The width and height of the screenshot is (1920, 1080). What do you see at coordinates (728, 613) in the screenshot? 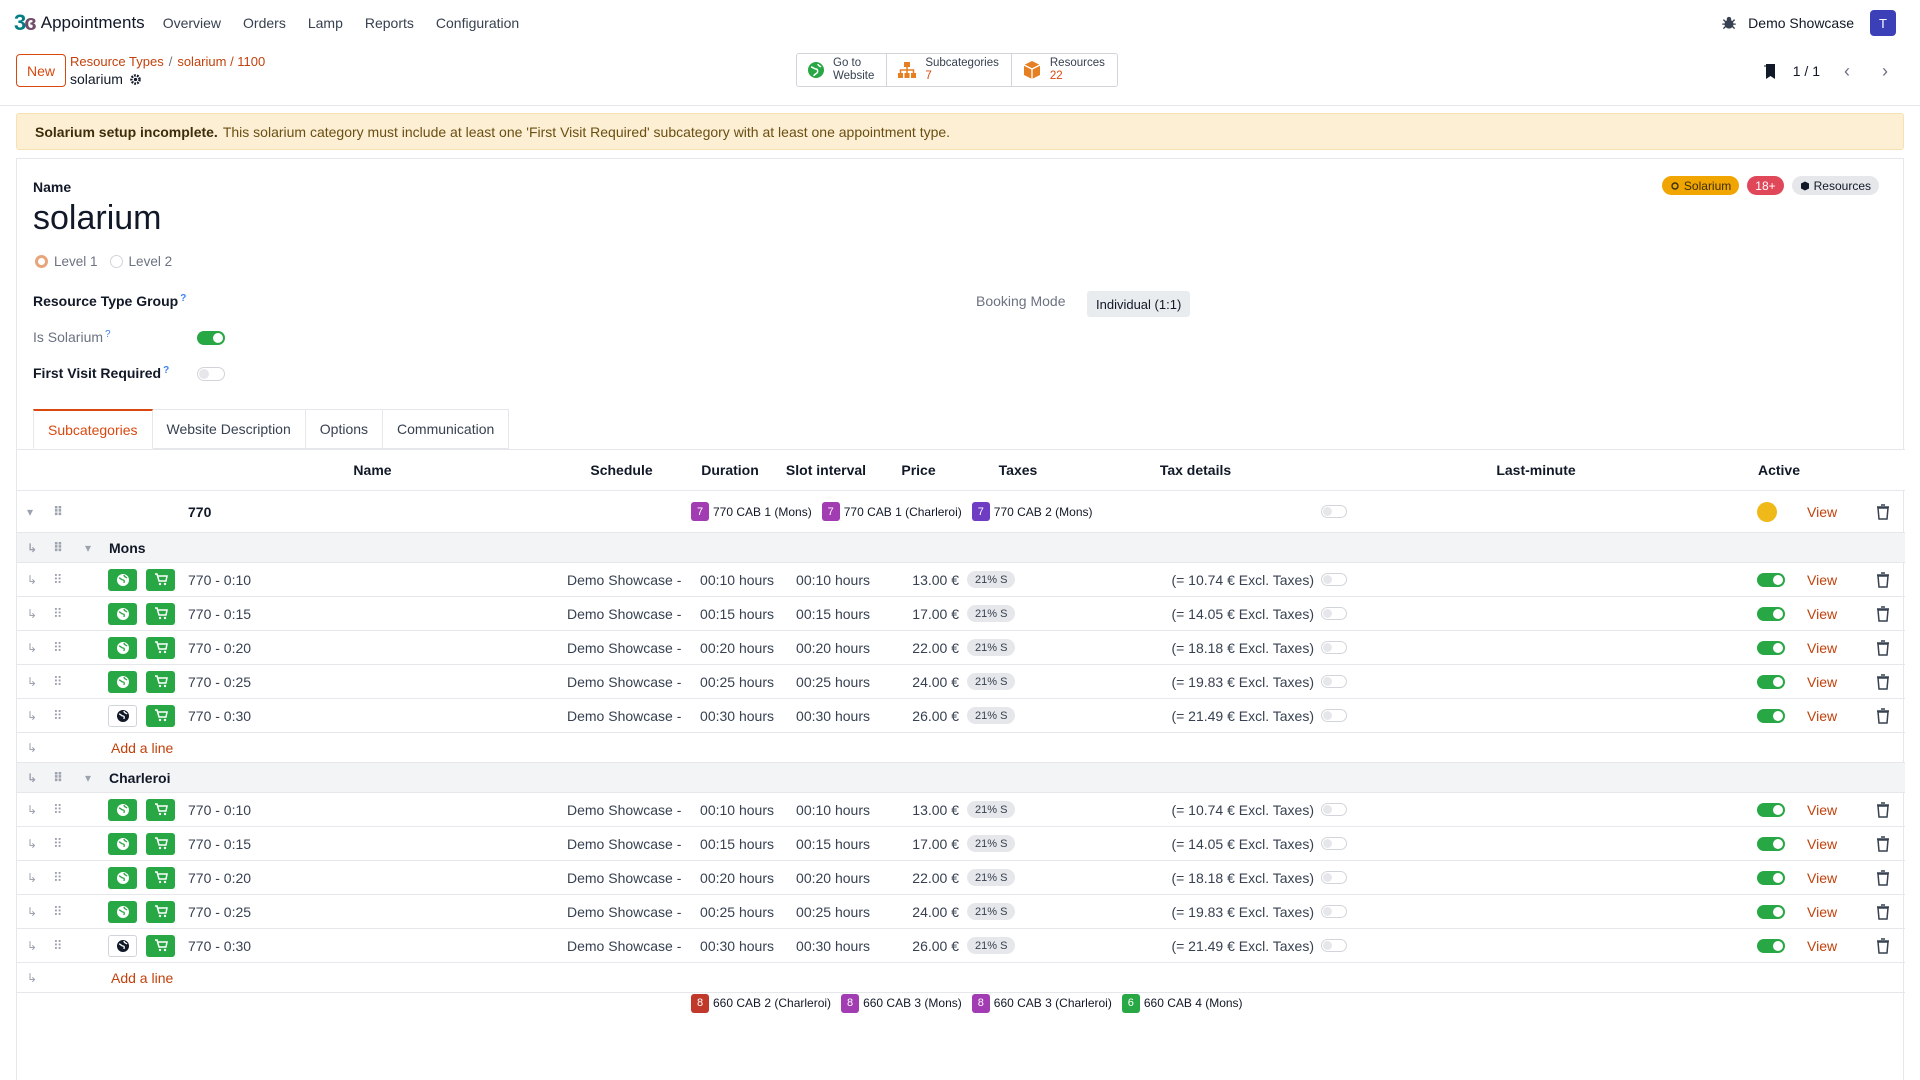
I see `row-duration: 00:15 hours` at bounding box center [728, 613].